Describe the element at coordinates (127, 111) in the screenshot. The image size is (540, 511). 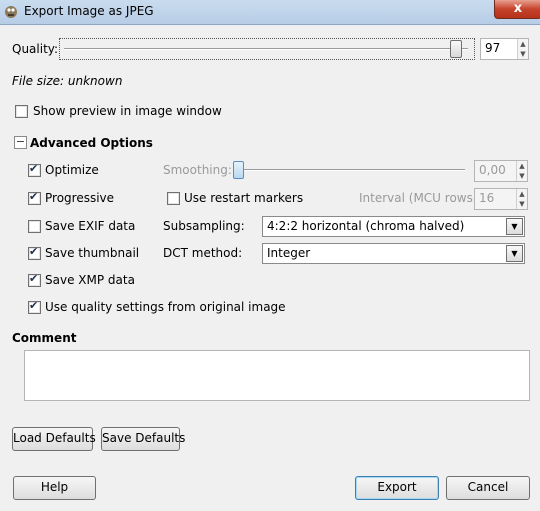
I see `show-preview-label: Show preview in image window` at that location.